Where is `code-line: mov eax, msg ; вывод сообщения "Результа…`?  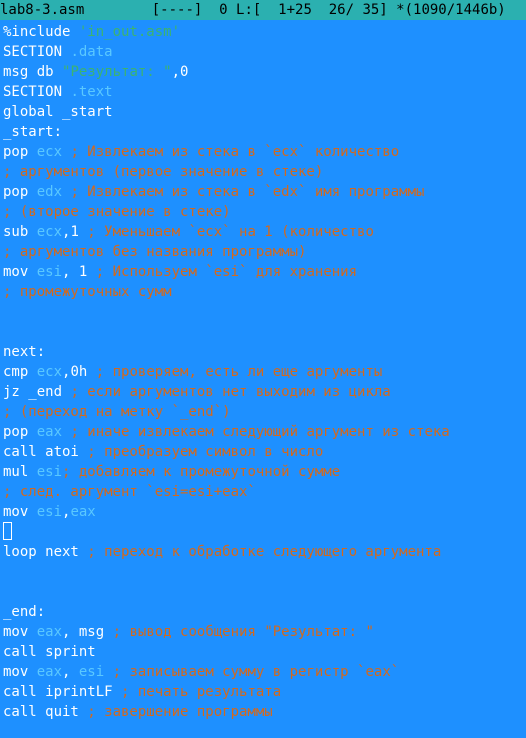 code-line: mov eax, msg ; вывод сообщения "Результа… is located at coordinates (264, 632).